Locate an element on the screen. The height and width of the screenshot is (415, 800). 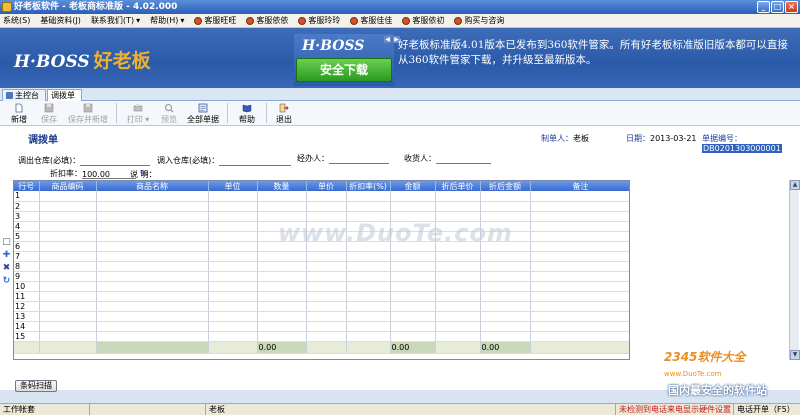
handler-input is located at coordinates (359, 159).